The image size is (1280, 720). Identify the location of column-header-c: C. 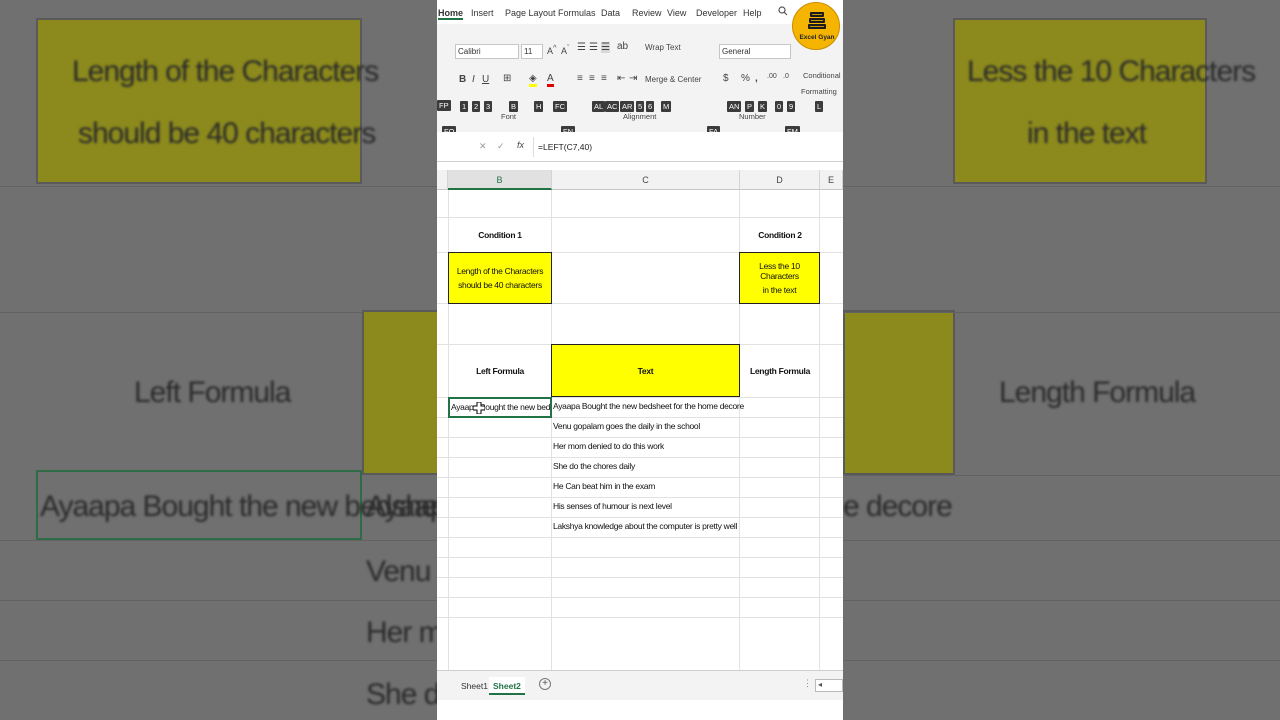
(646, 180).